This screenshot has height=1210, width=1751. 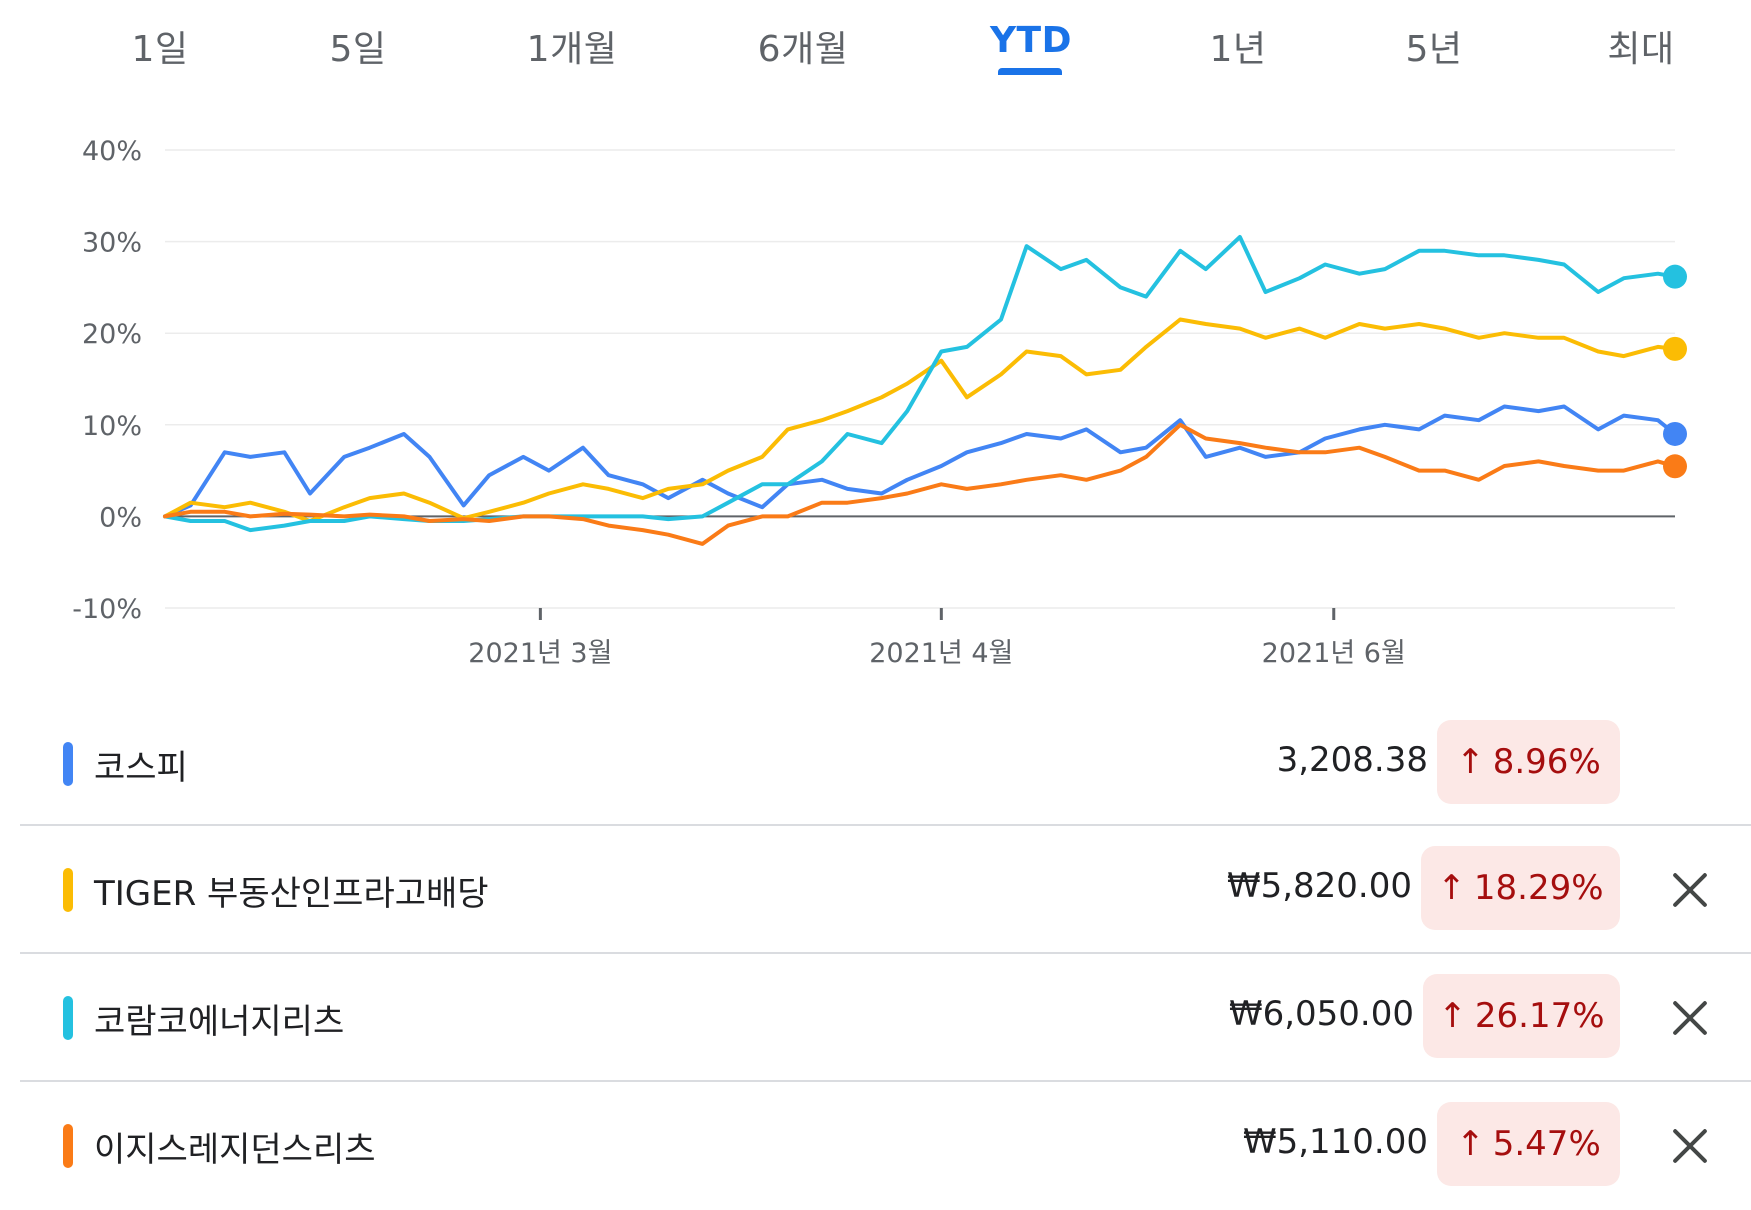 What do you see at coordinates (1640, 46) in the screenshot?
I see `tab-max: 최대` at bounding box center [1640, 46].